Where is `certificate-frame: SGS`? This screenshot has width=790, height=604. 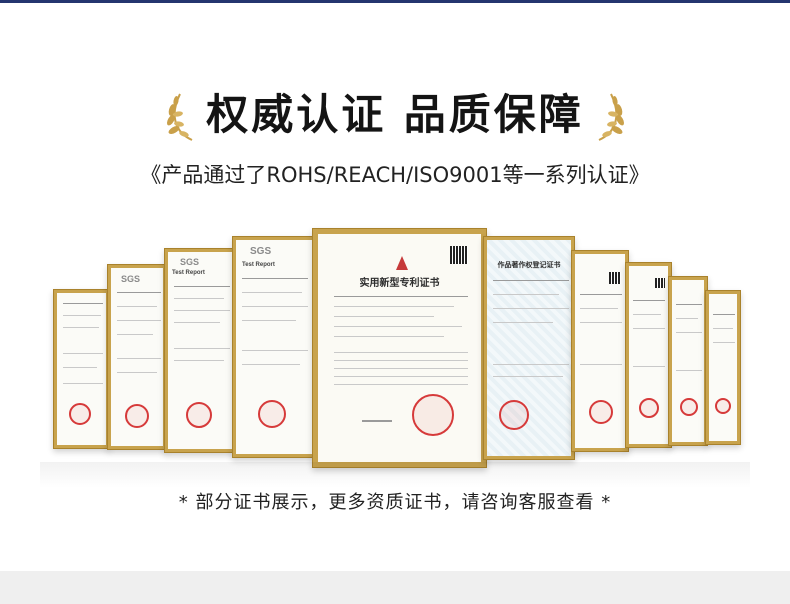 certificate-frame: SGS is located at coordinates (137, 357).